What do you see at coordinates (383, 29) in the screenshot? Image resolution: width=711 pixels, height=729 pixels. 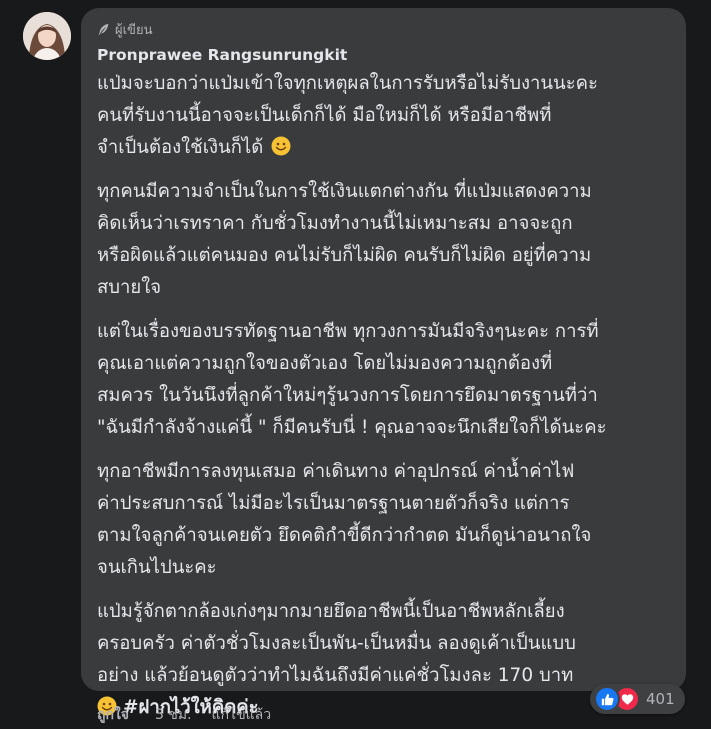 I see `author-badge: ผู้เขียน` at bounding box center [383, 29].